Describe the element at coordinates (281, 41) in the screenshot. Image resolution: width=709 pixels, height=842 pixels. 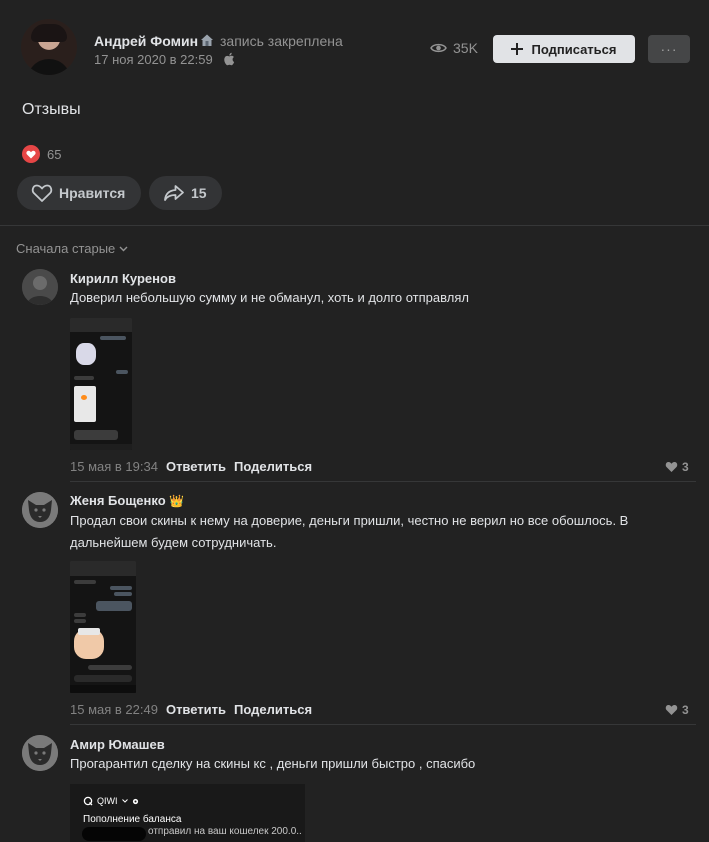
I see `pinned-label: запись закреплена` at that location.